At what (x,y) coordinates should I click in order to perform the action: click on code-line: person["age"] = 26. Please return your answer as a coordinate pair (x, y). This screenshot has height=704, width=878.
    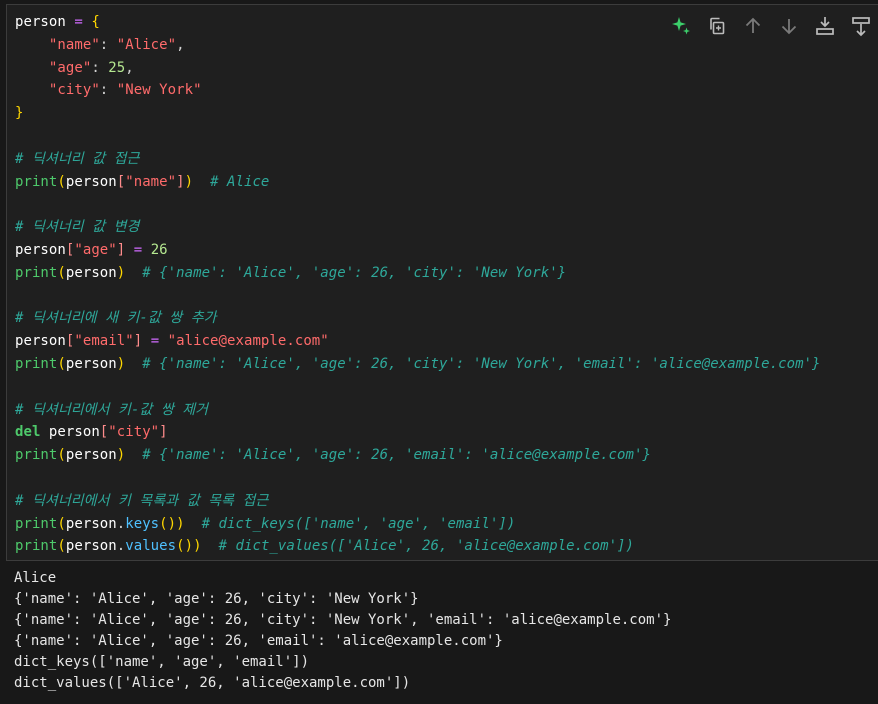
    Looking at the image, I should click on (418, 250).